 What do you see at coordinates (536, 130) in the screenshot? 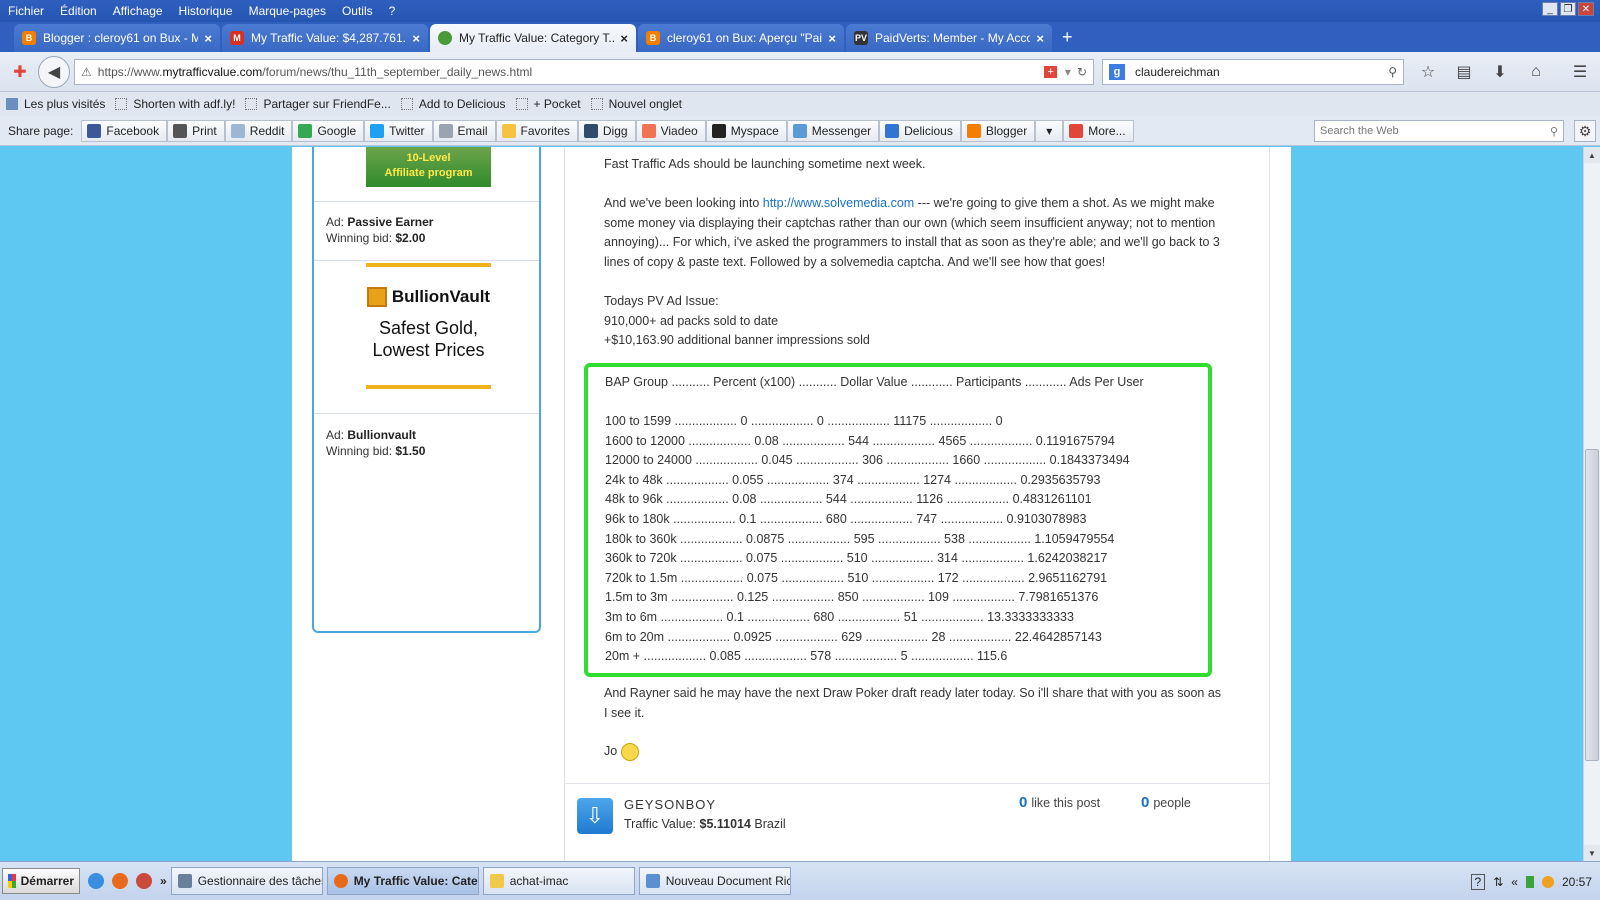
I see `share-favorites-button: Favorites` at bounding box center [536, 130].